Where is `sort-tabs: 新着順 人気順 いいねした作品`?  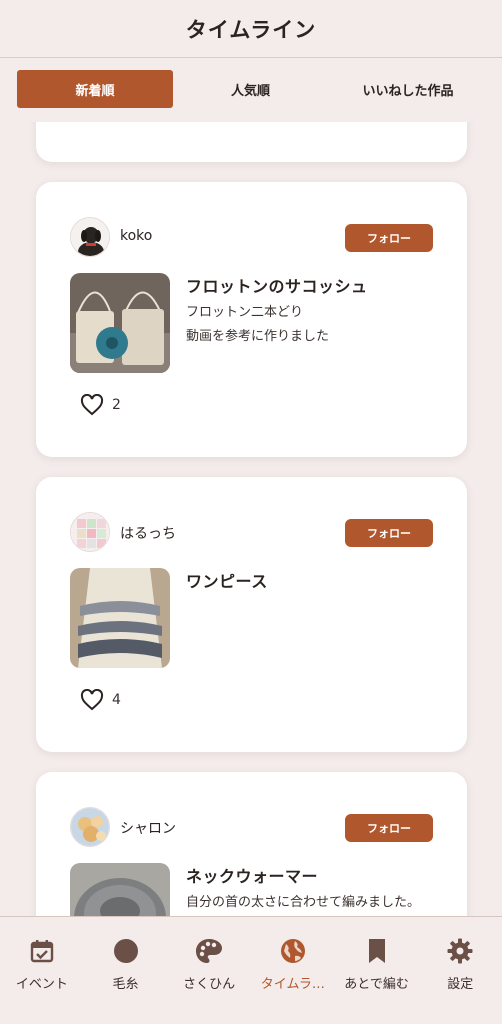 sort-tabs: 新着順 人気順 いいねした作品 is located at coordinates (251, 89).